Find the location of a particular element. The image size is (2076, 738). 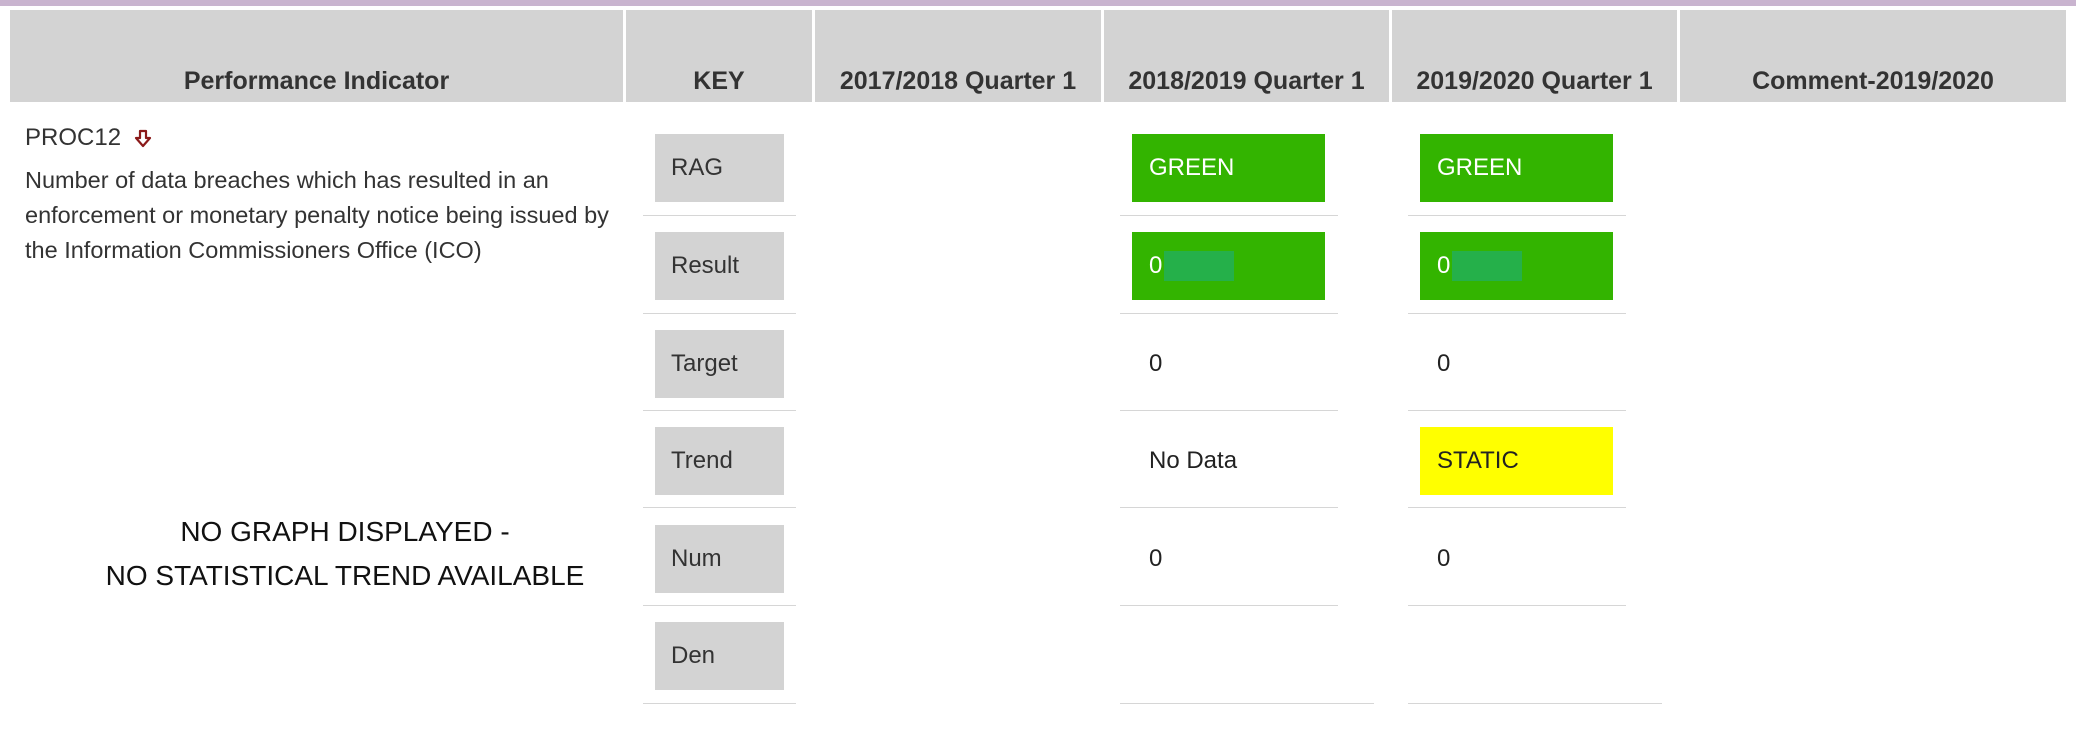

q2018-result: 0 is located at coordinates (1228, 266).